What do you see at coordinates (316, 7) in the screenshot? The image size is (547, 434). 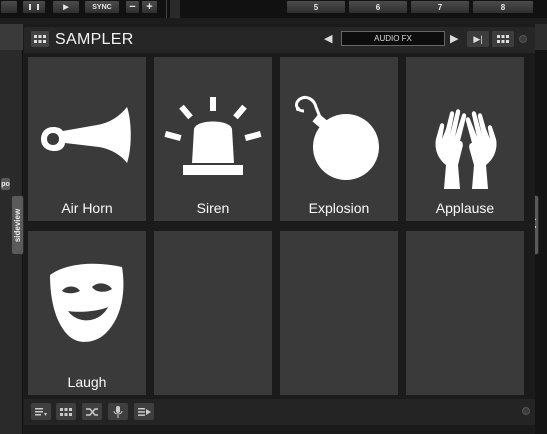 I see `deck-button-5: 5` at bounding box center [316, 7].